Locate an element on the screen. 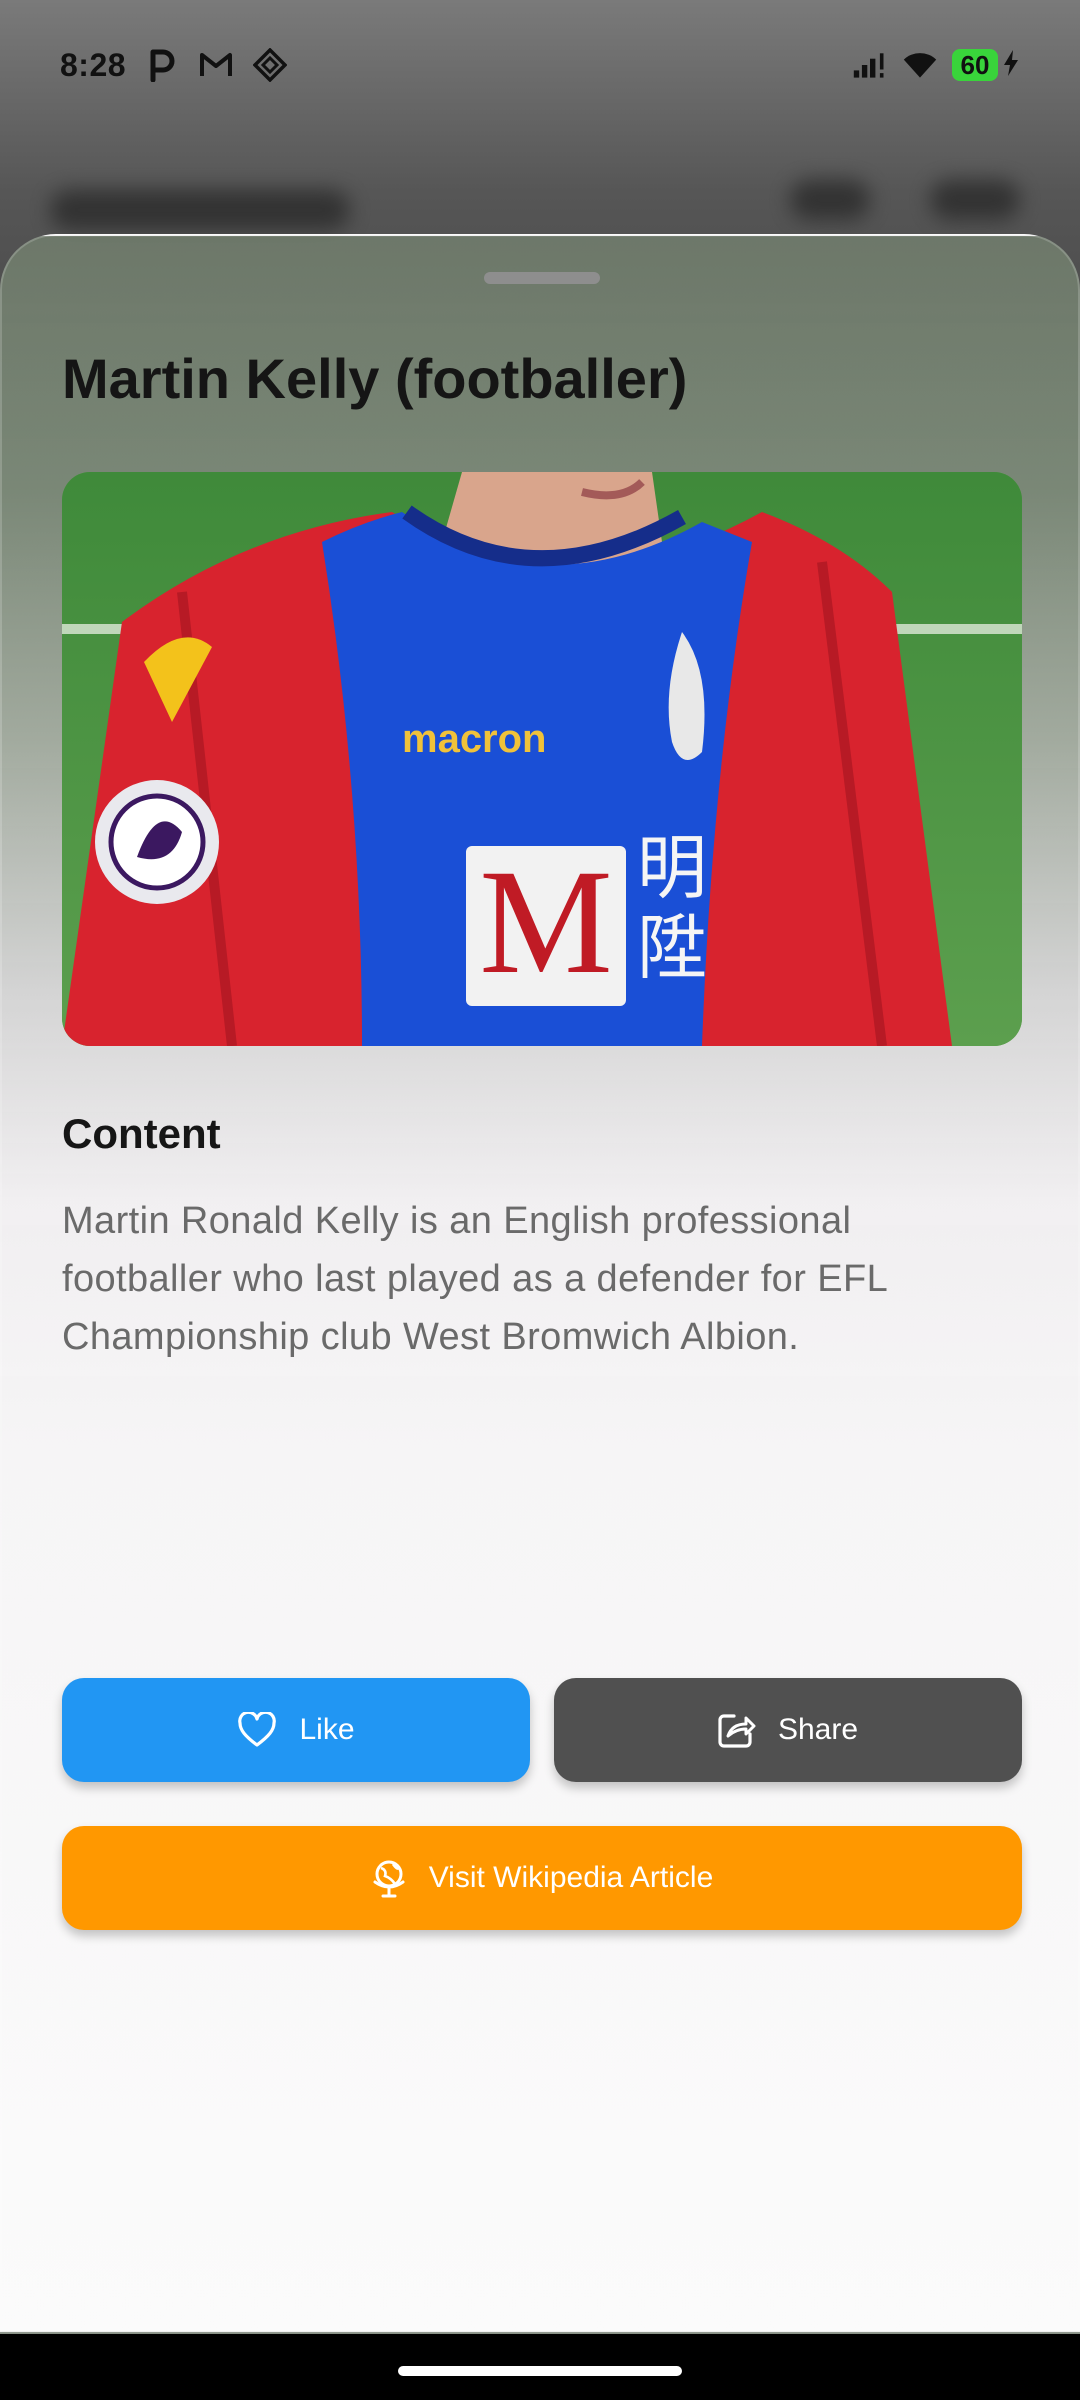 This screenshot has height=2400, width=1080. share-label: Share is located at coordinates (818, 1729).